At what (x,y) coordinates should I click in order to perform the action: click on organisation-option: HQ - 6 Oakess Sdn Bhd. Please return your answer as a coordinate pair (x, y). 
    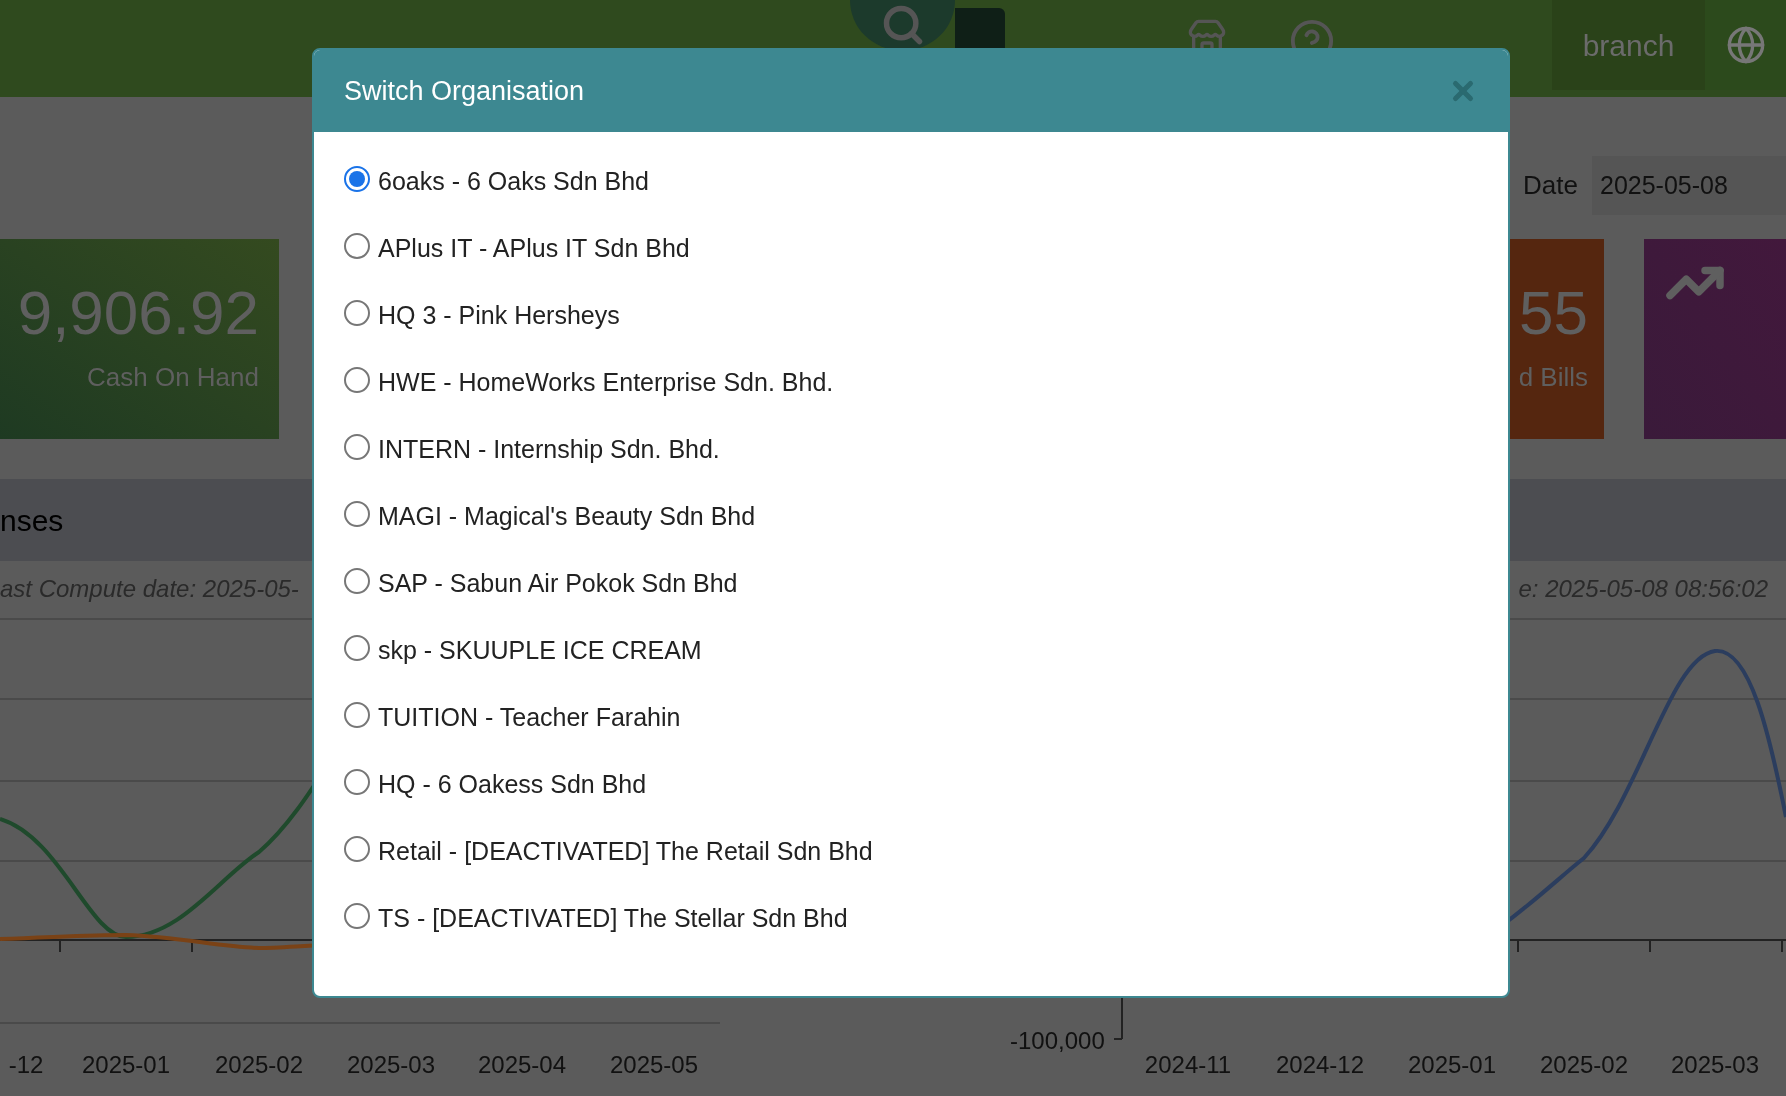
    Looking at the image, I should click on (495, 784).